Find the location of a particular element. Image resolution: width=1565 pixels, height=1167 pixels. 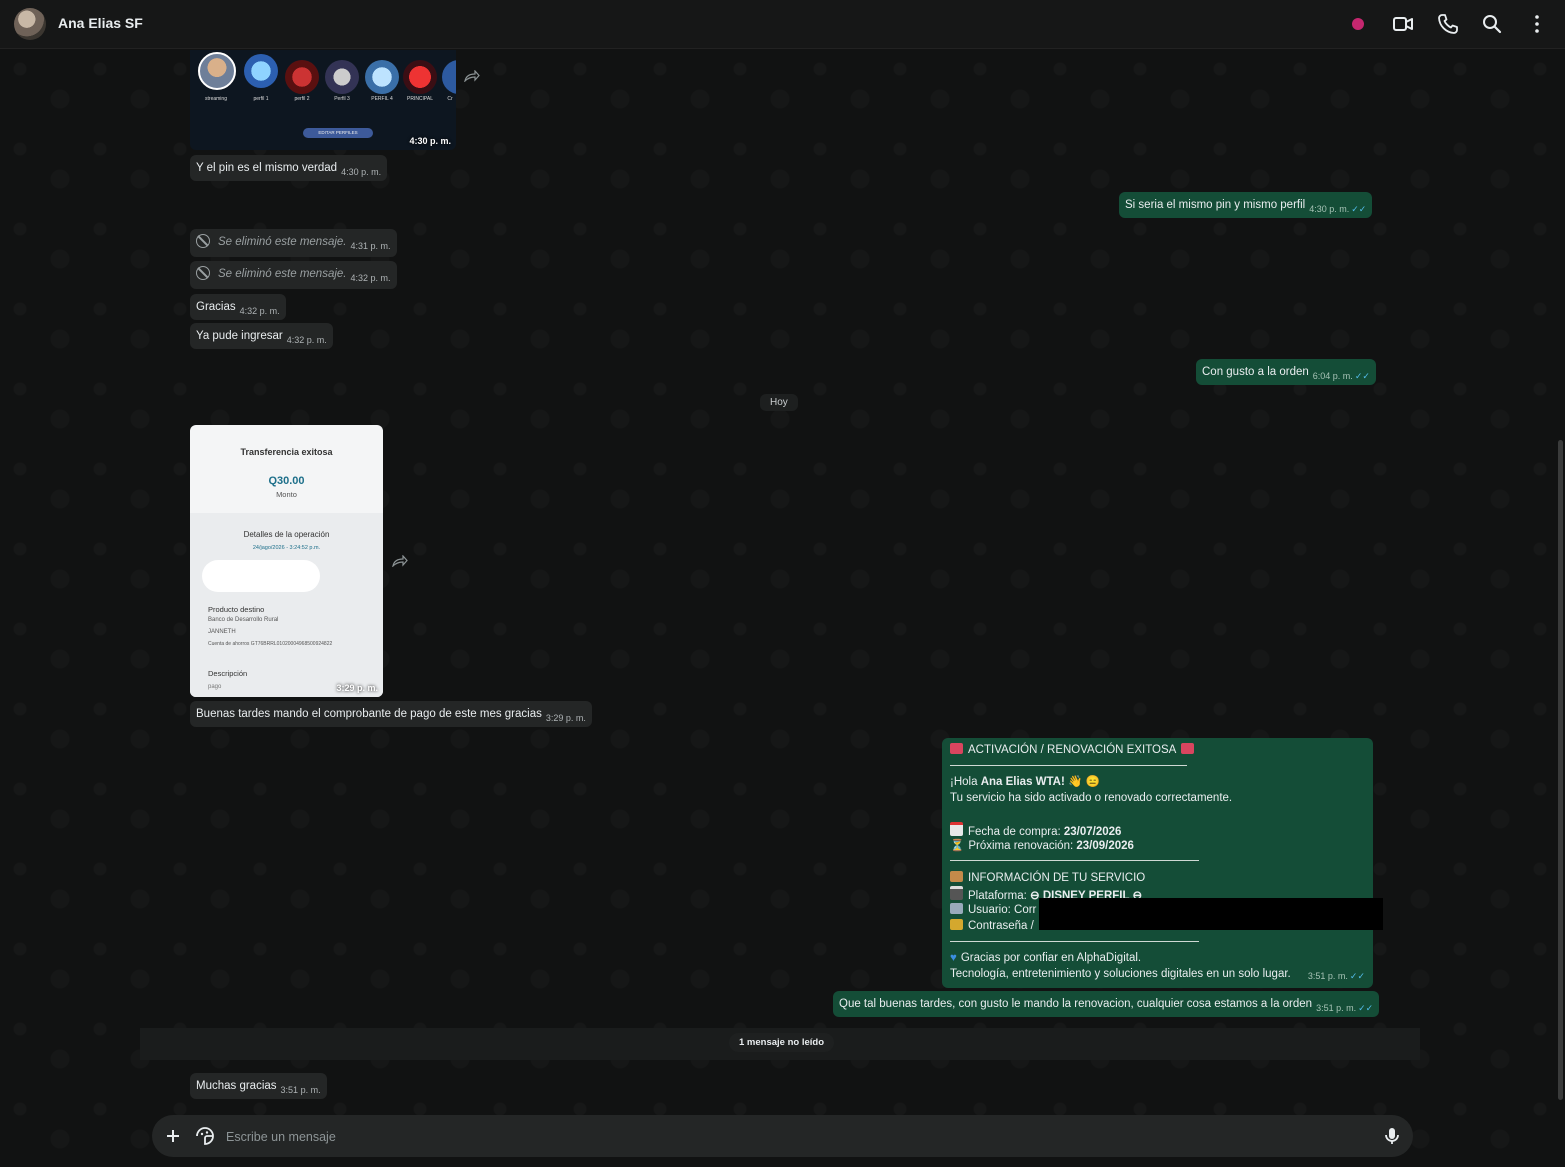

profile-label: perfil 1 is located at coordinates (261, 99).